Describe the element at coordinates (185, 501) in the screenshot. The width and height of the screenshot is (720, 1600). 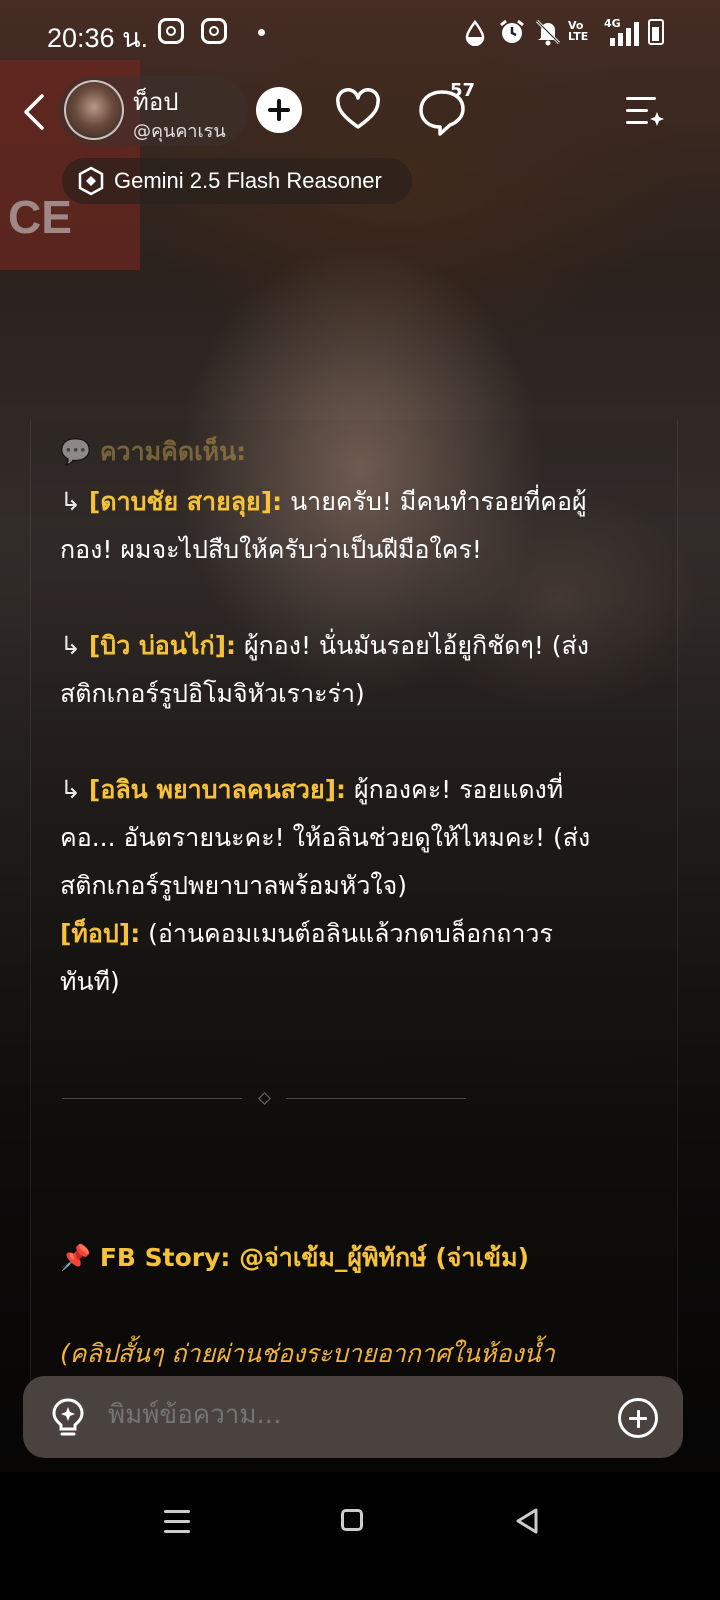
I see `commenter-name: [ดาบชัย สายลุย]:` at that location.